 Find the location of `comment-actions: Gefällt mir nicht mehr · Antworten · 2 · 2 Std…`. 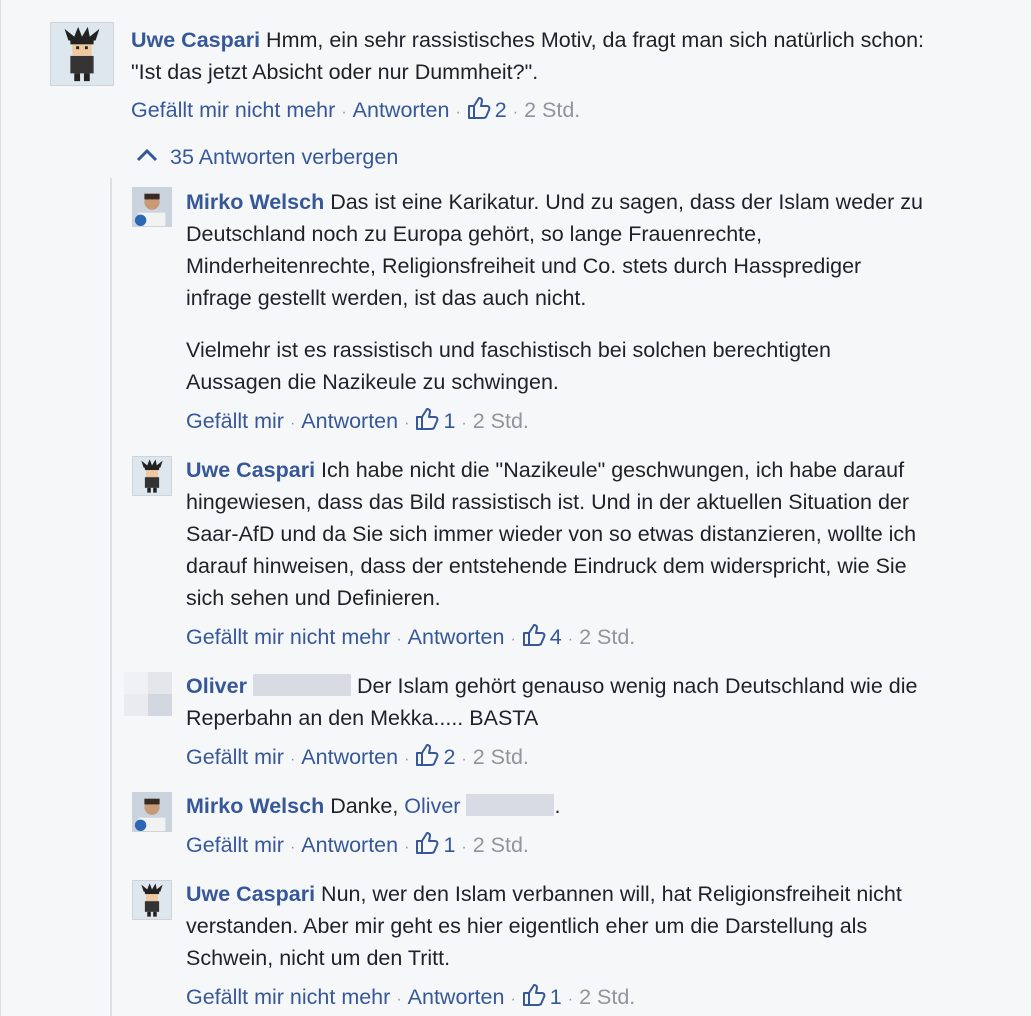

comment-actions: Gefällt mir nicht mehr · Antworten · 2 · 2 Std… is located at coordinates (356, 109).